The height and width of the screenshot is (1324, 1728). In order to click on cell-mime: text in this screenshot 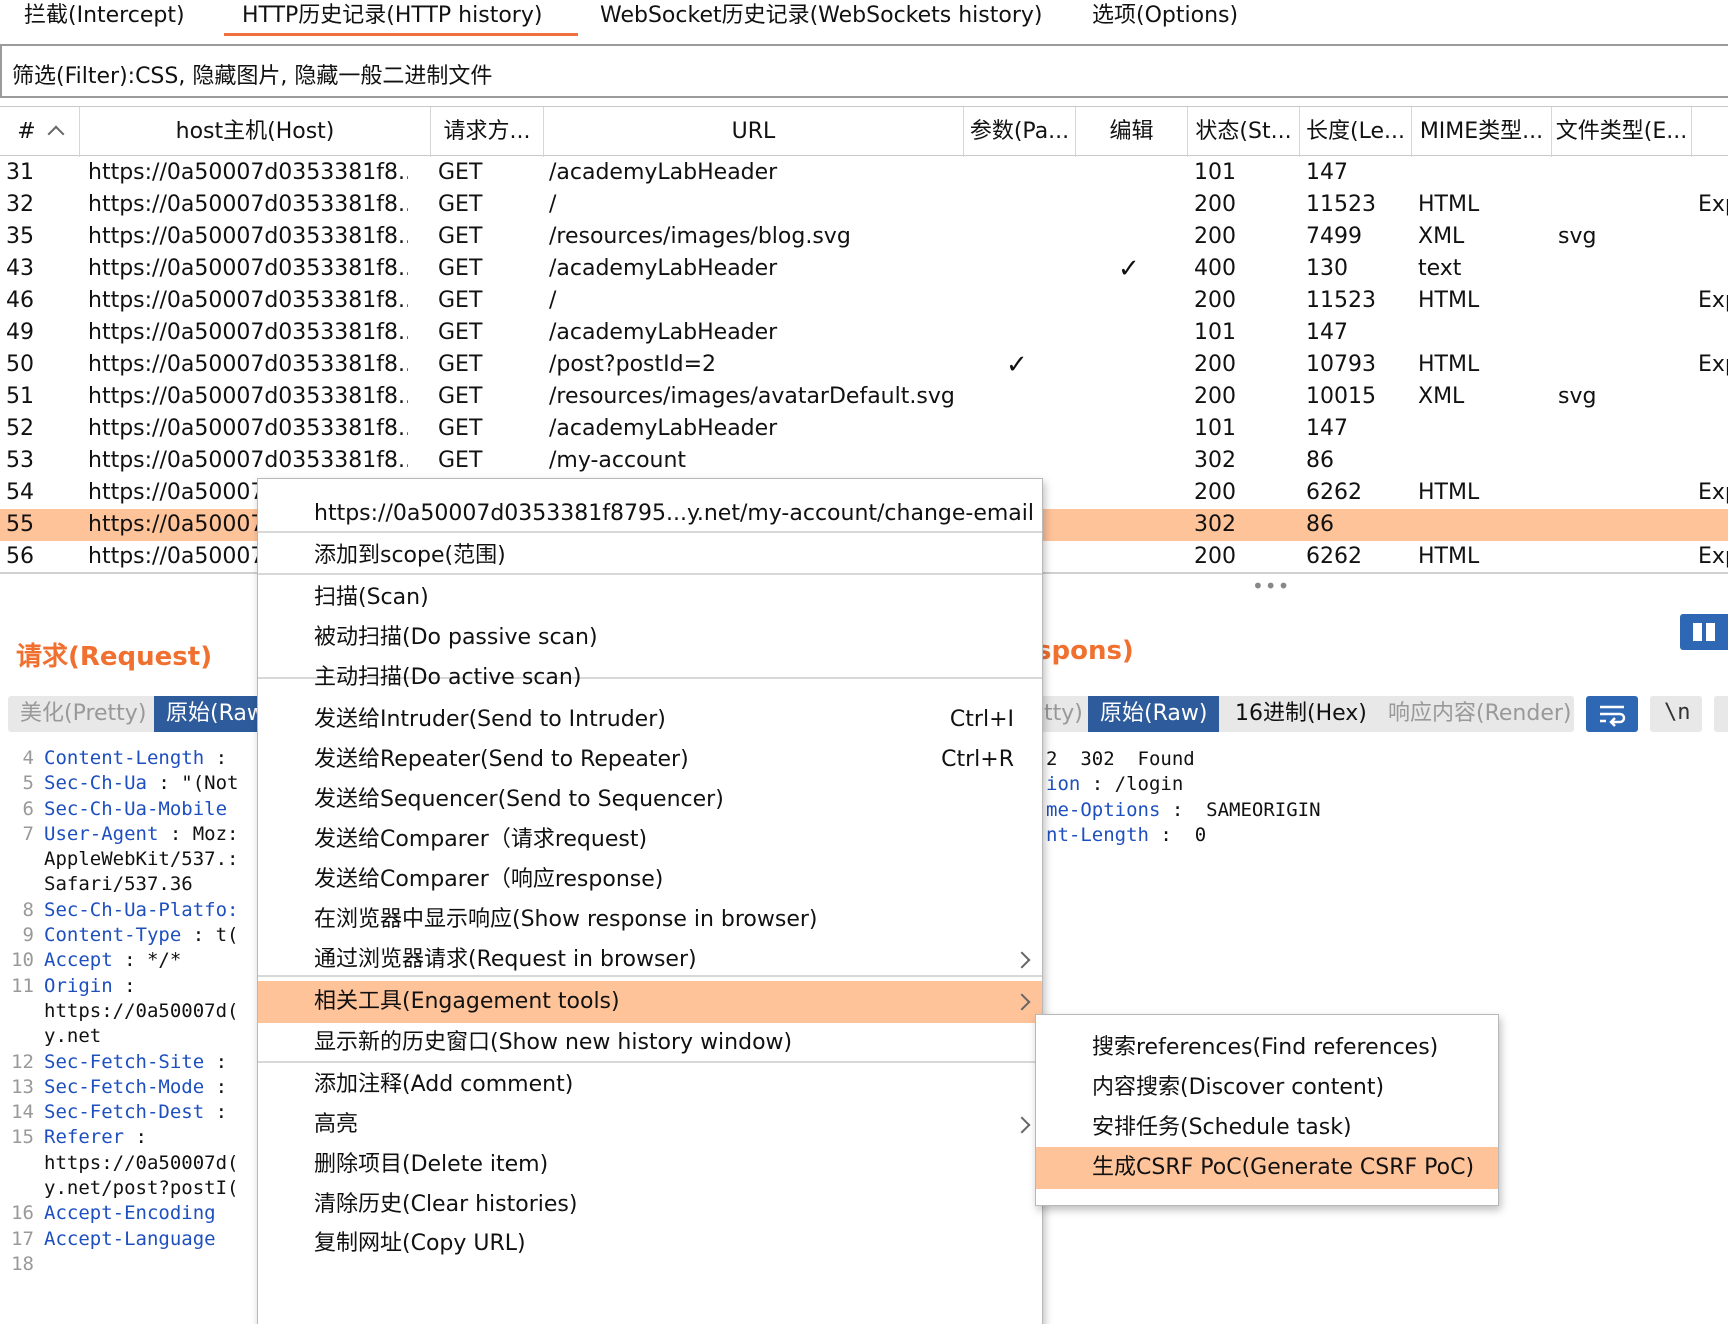, I will do `click(1440, 268)`.